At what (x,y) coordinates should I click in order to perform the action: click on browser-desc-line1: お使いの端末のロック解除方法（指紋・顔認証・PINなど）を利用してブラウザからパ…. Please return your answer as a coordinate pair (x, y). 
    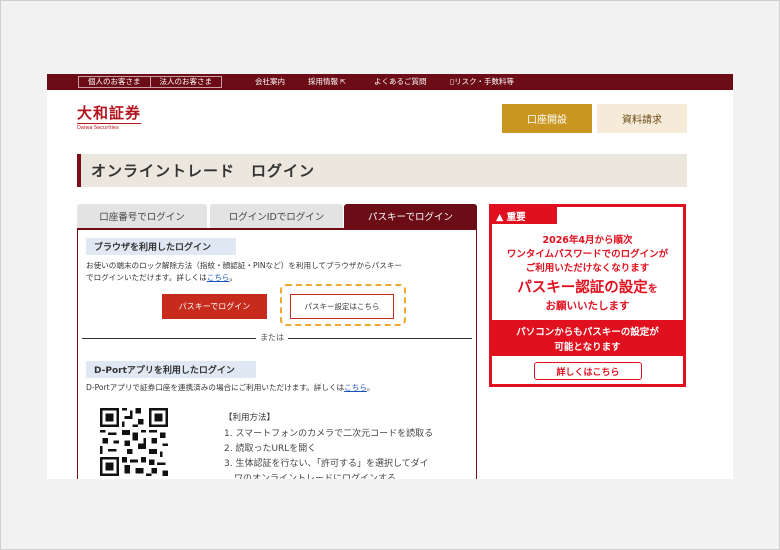
    Looking at the image, I should click on (244, 265).